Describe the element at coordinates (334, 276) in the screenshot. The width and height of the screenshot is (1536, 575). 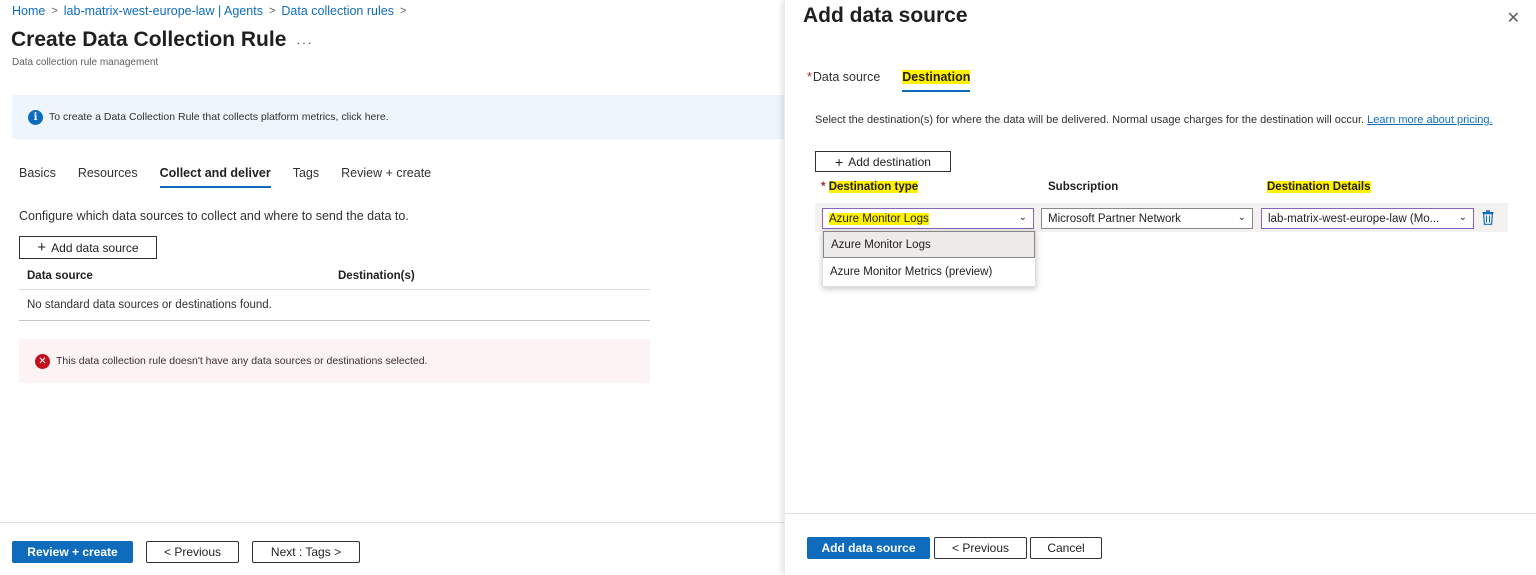
I see `table-header: Data source Destination(s)` at that location.